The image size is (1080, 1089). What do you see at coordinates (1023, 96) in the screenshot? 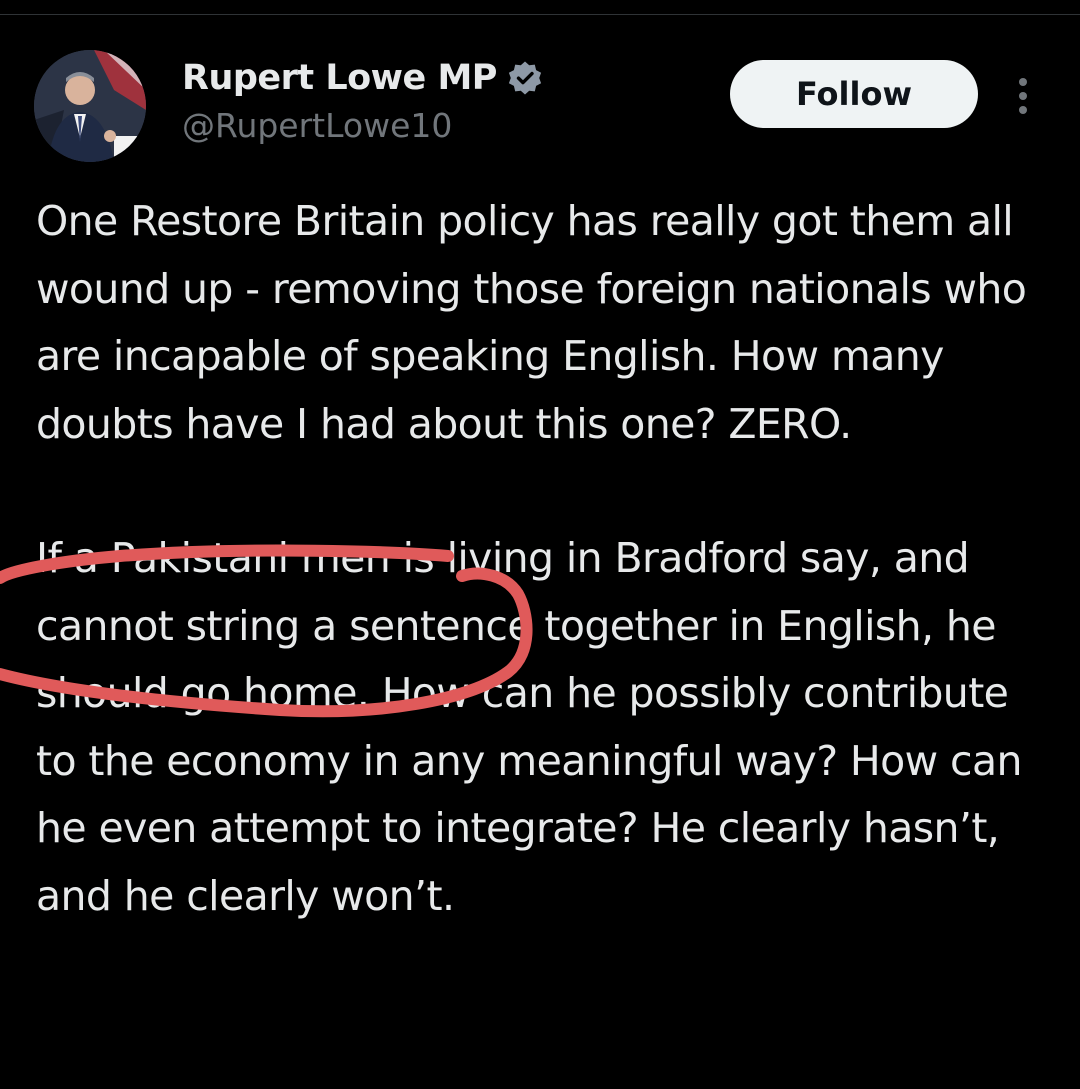
I see `more-vertical-icon` at bounding box center [1023, 96].